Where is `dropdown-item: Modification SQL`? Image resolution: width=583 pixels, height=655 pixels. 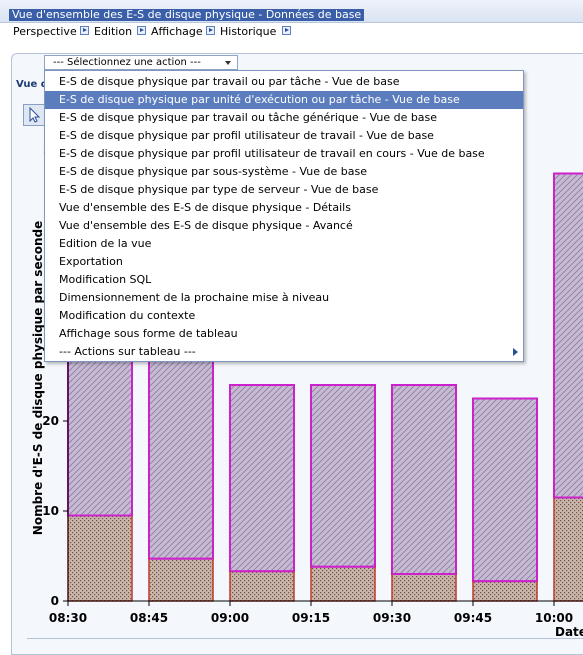 dropdown-item: Modification SQL is located at coordinates (284, 280).